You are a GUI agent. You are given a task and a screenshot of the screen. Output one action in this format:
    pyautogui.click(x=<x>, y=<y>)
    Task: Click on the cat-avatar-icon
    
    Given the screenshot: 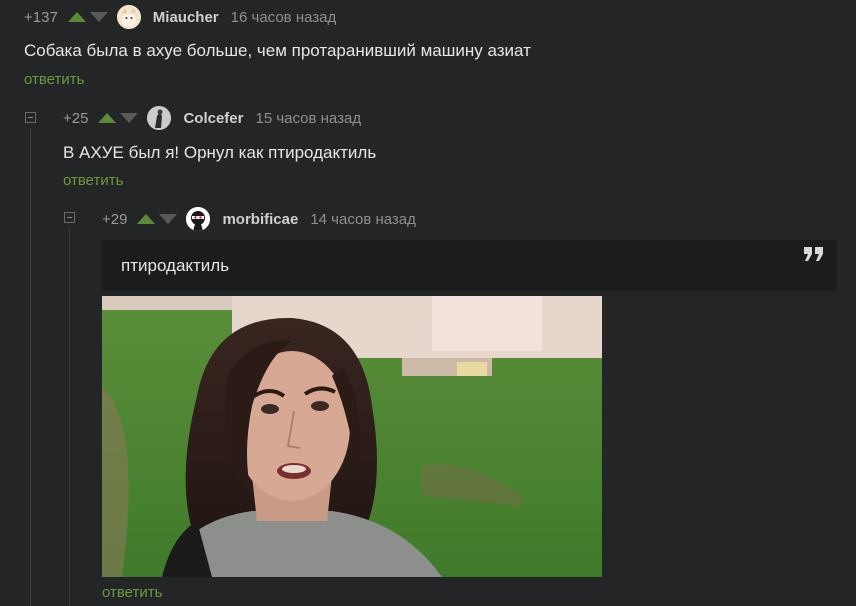 What is the action you would take?
    pyautogui.click(x=128, y=17)
    